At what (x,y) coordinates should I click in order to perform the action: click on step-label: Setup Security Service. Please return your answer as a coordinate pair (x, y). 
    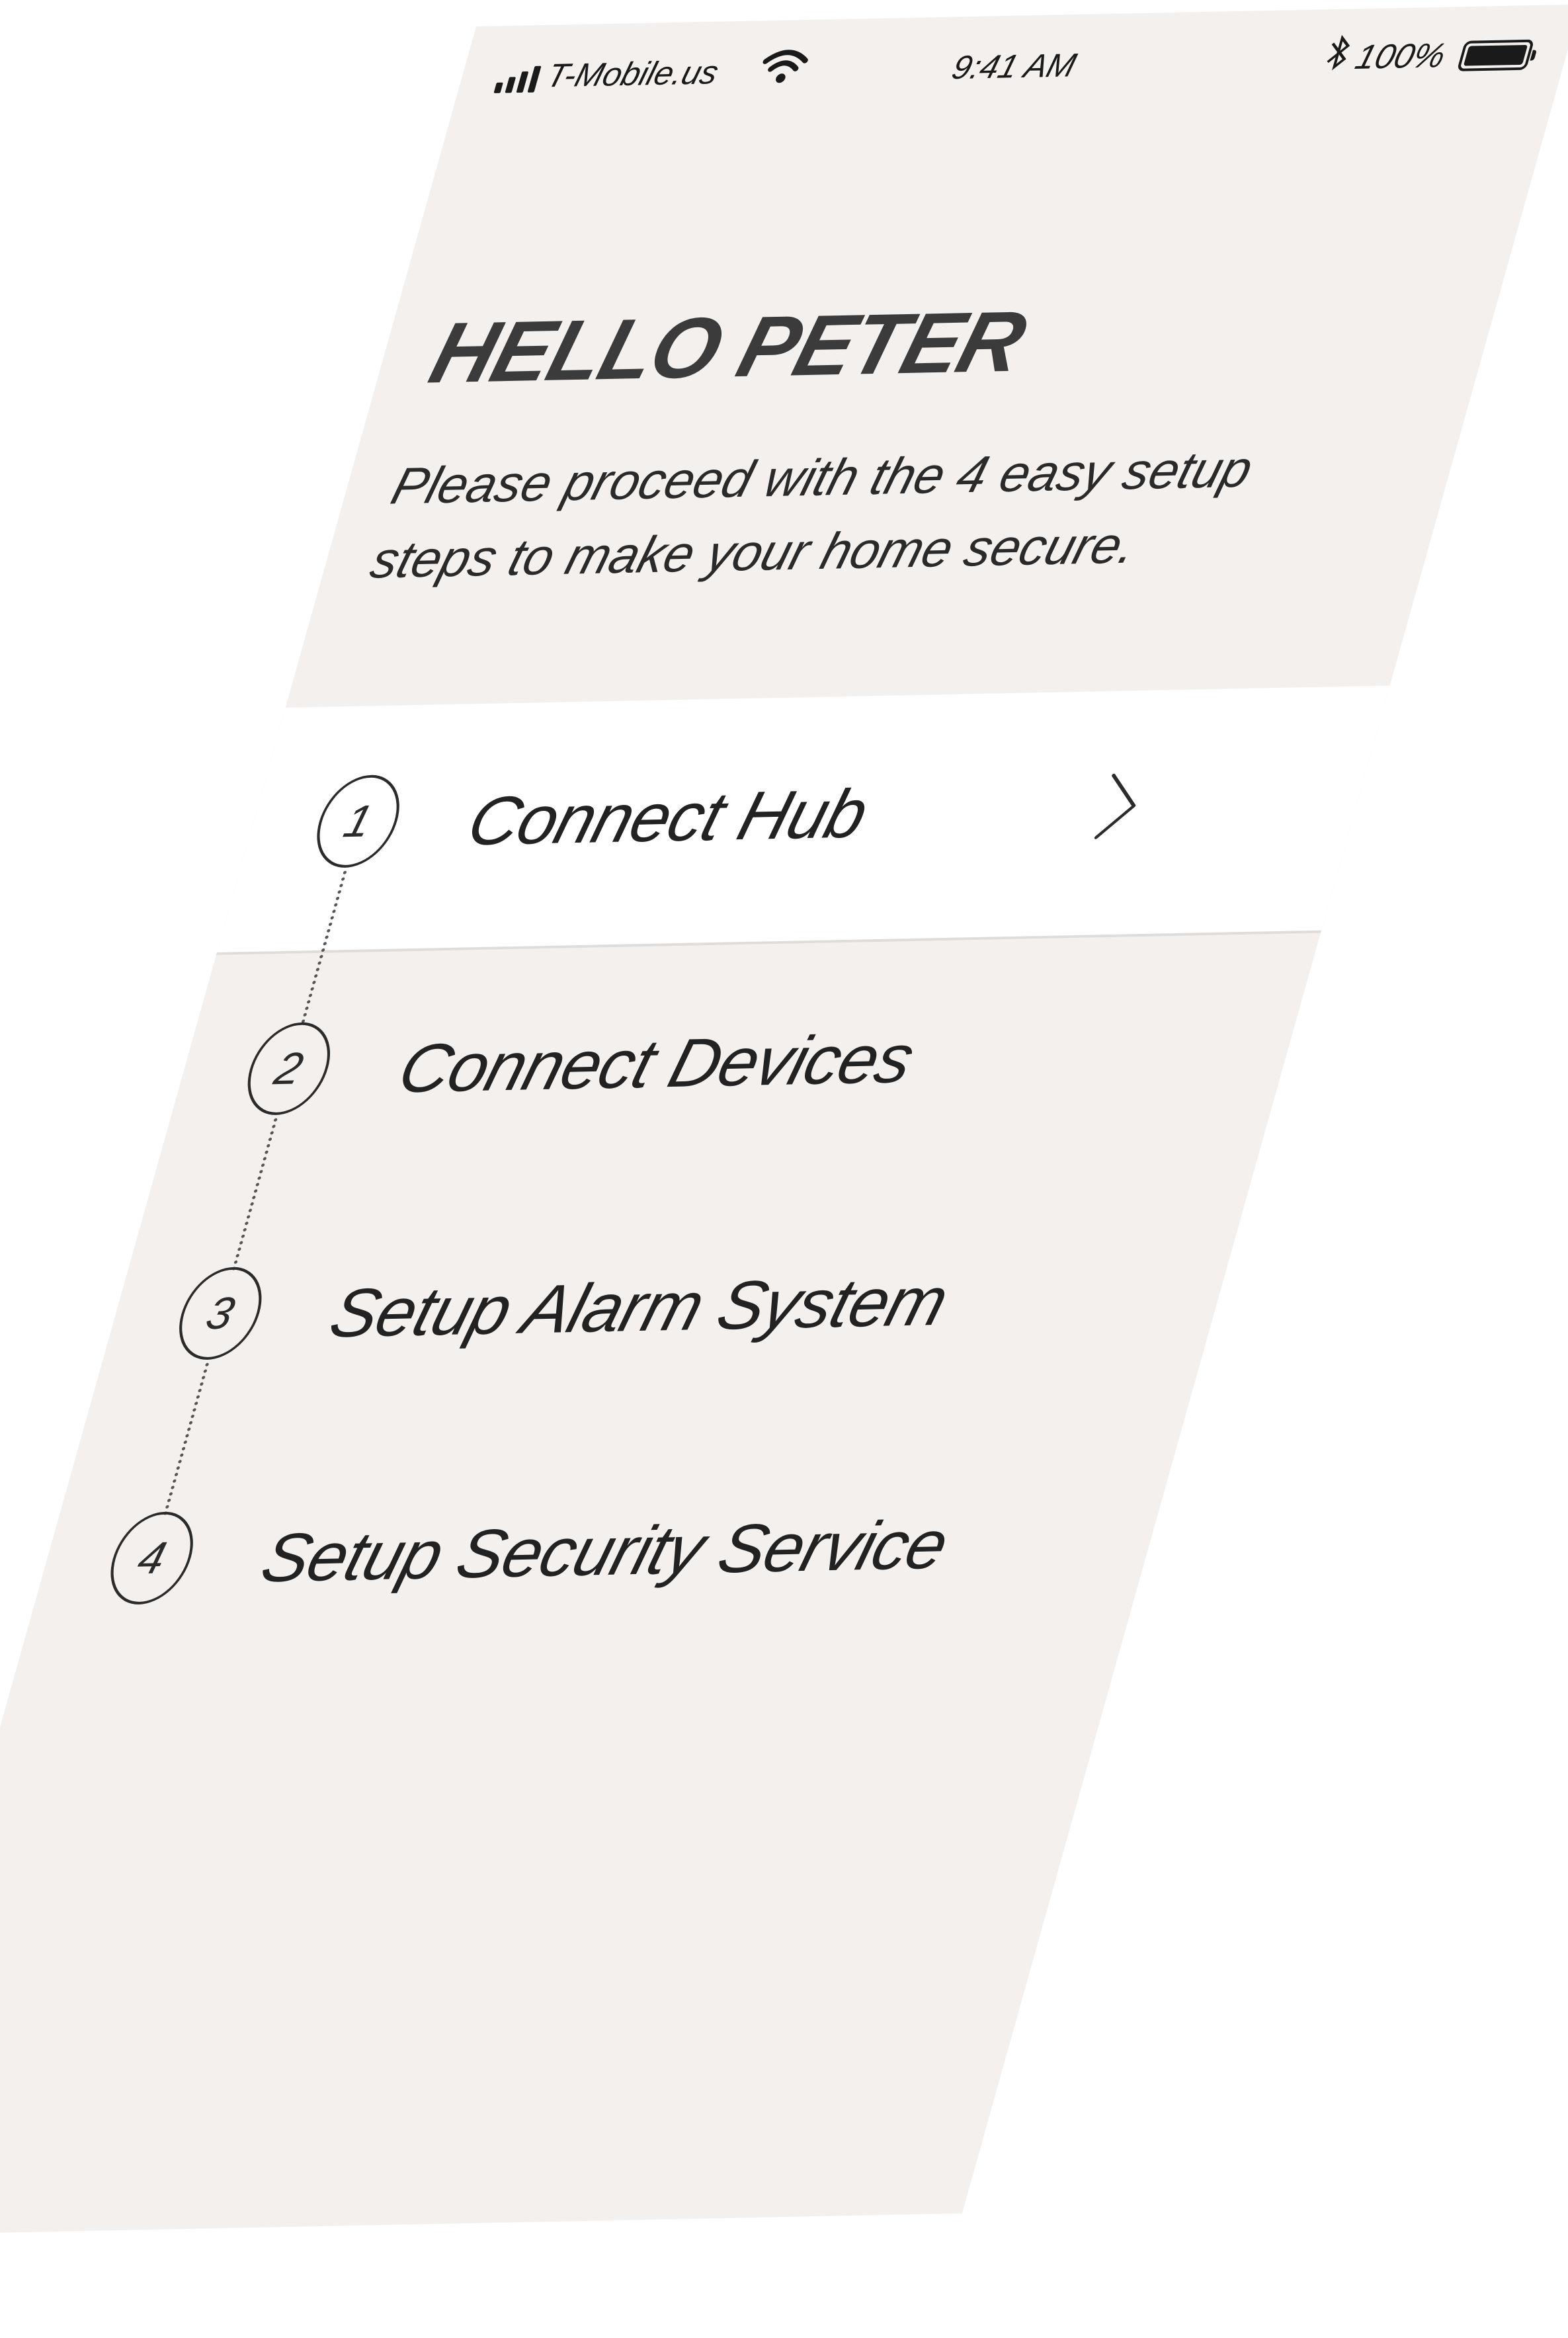
    Looking at the image, I should click on (604, 1552).